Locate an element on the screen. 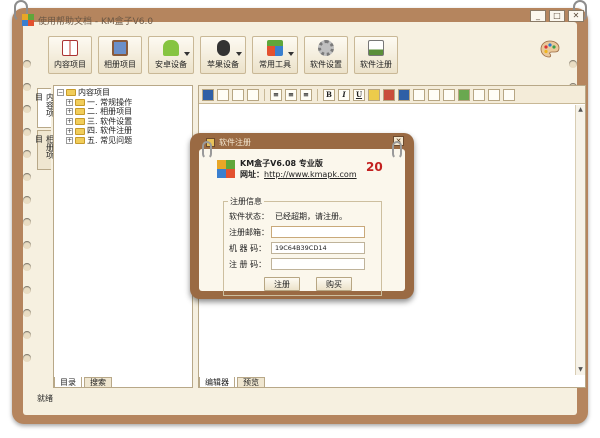 The image size is (600, 438). tab-directory: 目录 is located at coordinates (68, 382).